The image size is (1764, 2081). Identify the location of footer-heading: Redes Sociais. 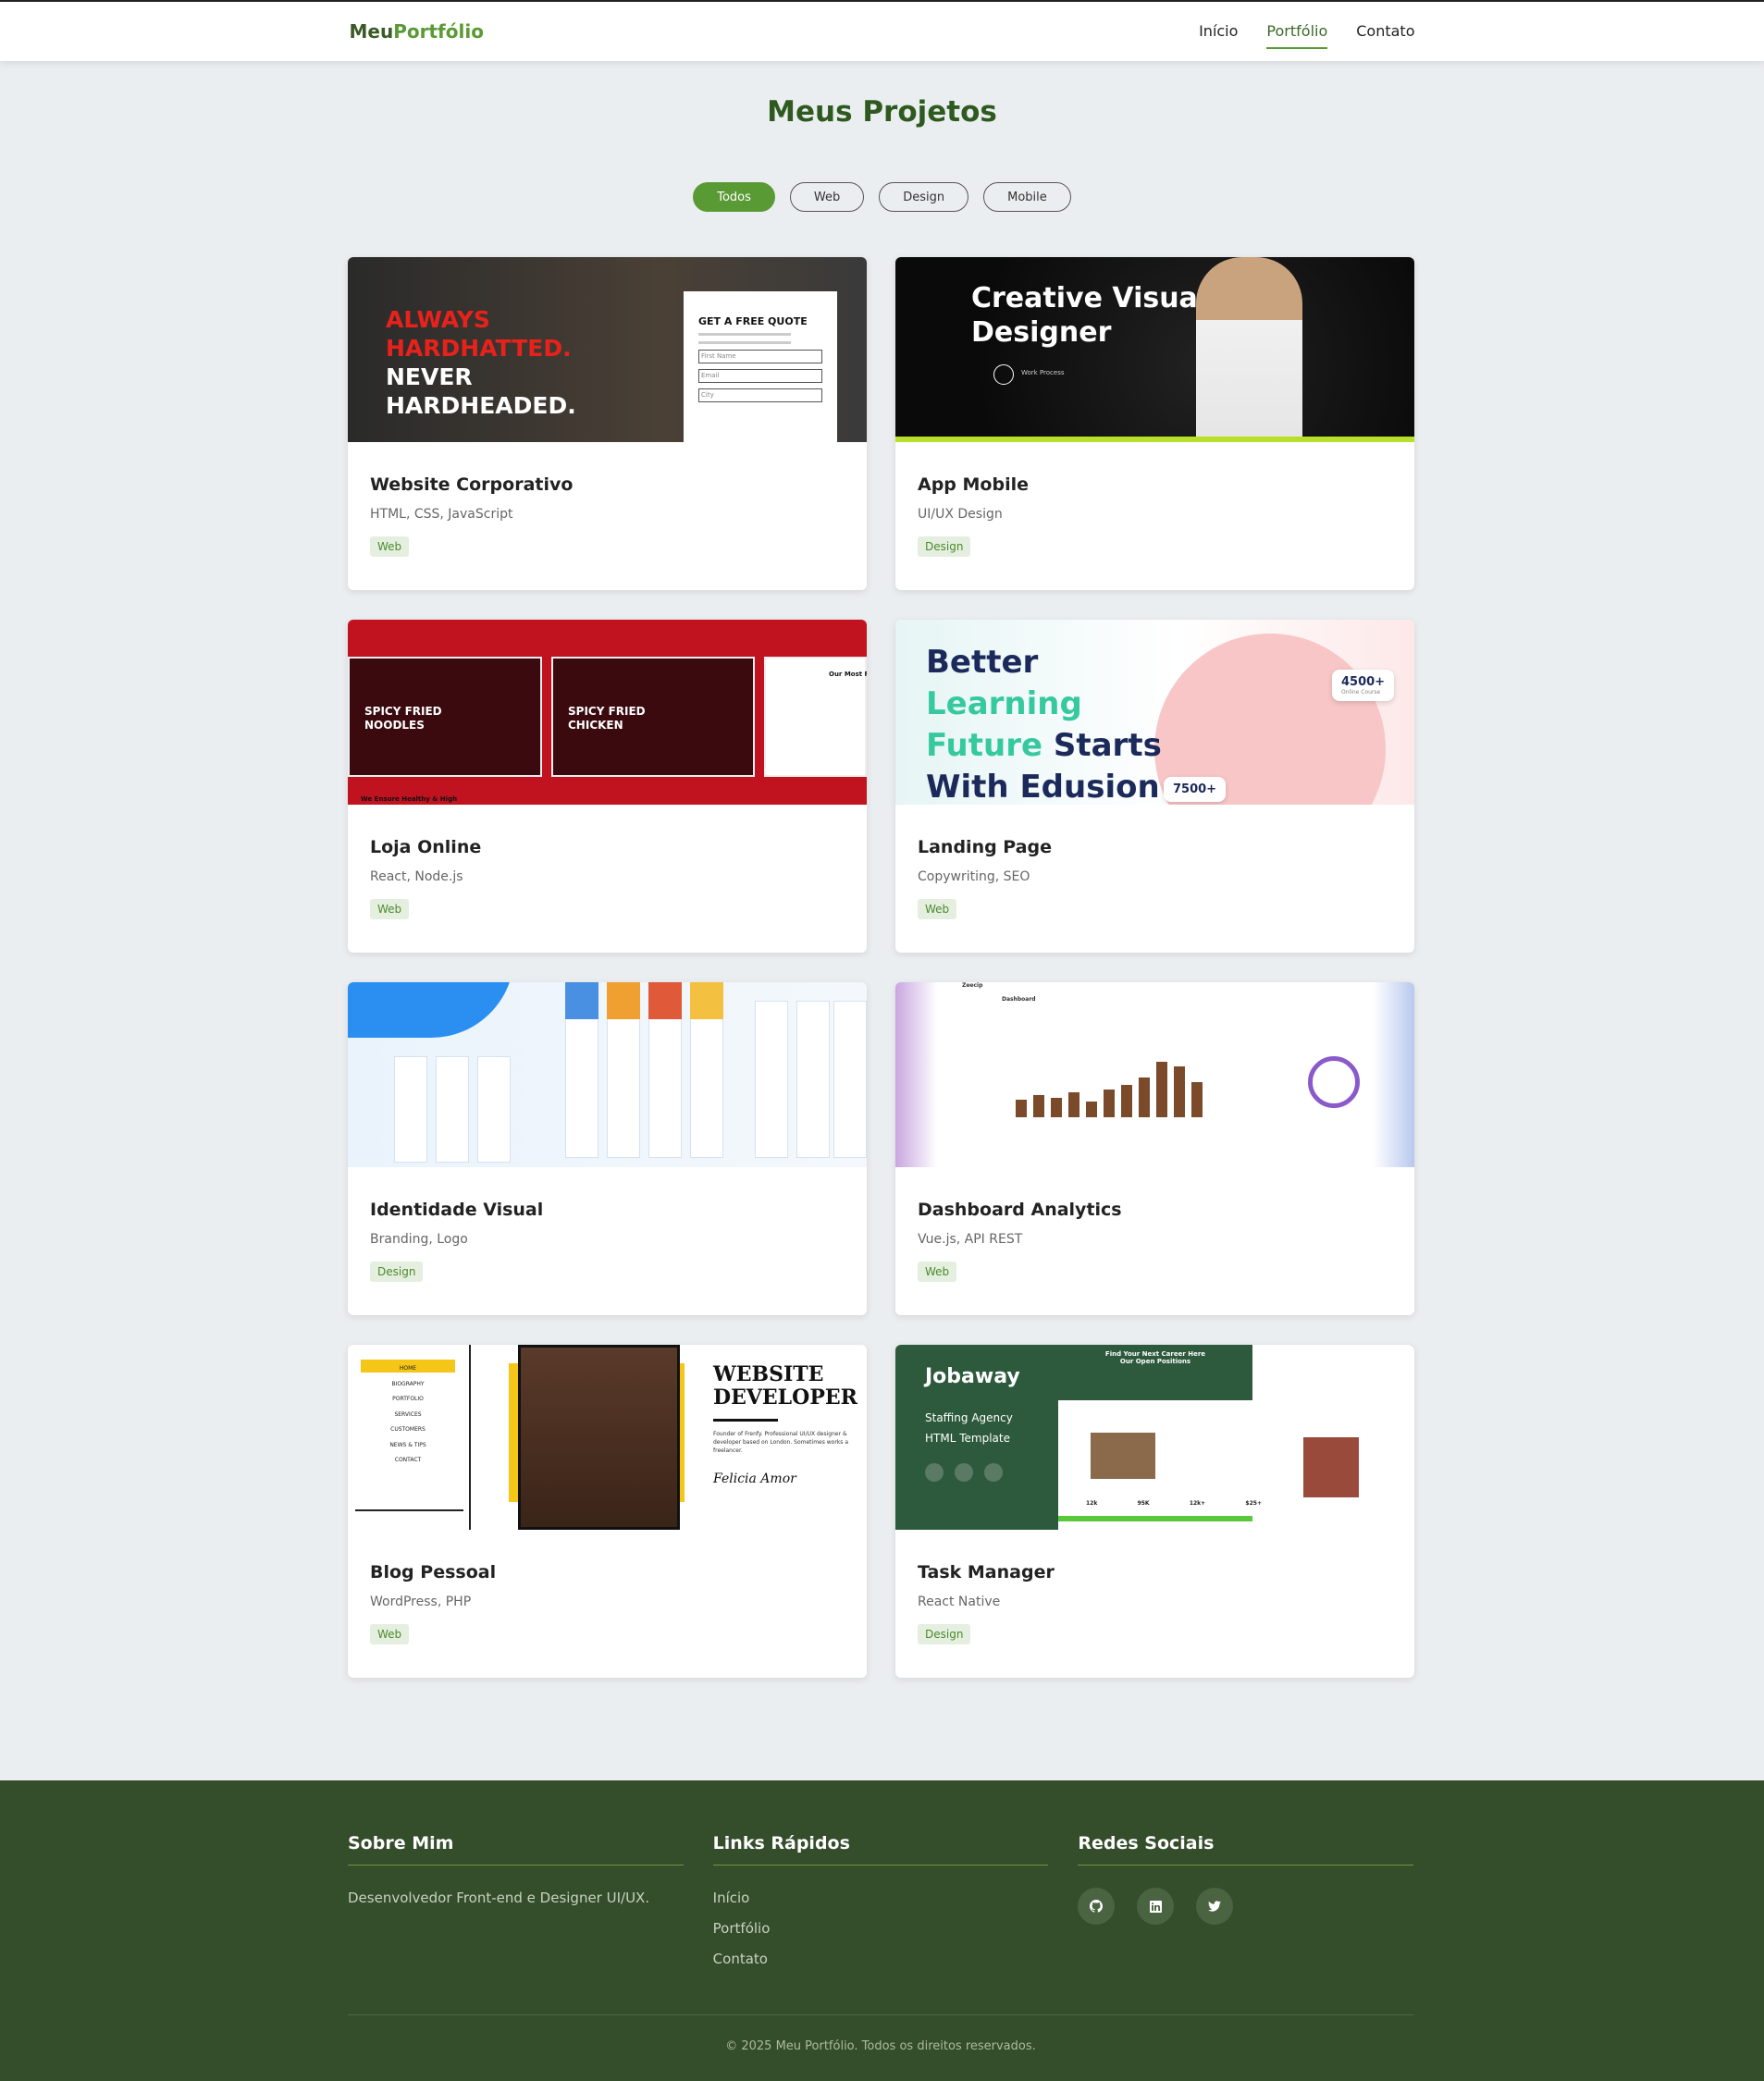
(1246, 1849).